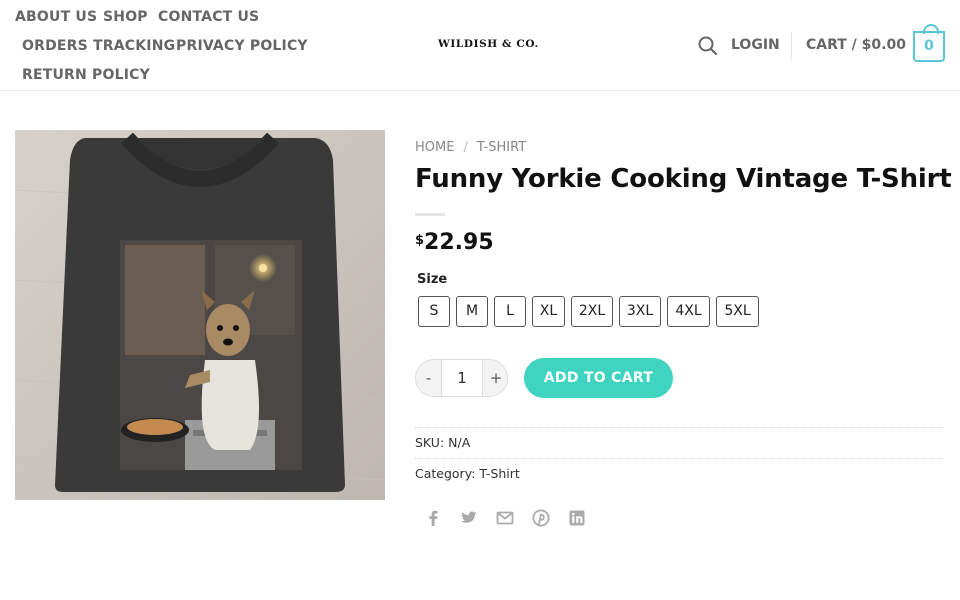  What do you see at coordinates (488, 44) in the screenshot?
I see `site-logo: WILDISH & CO.` at bounding box center [488, 44].